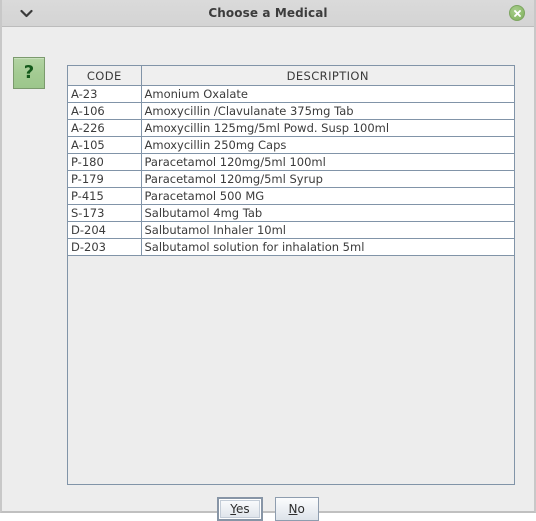 The width and height of the screenshot is (536, 521). Describe the element at coordinates (105, 111) in the screenshot. I see `cell-code: A-106` at that location.